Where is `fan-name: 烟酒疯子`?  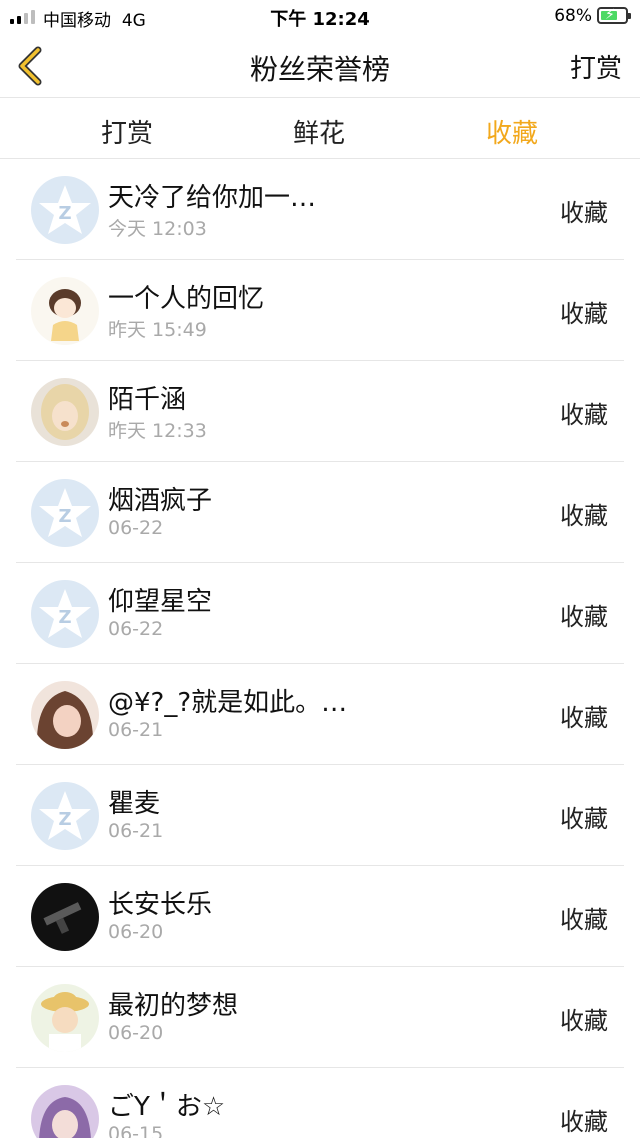 fan-name: 烟酒疯子 is located at coordinates (160, 501).